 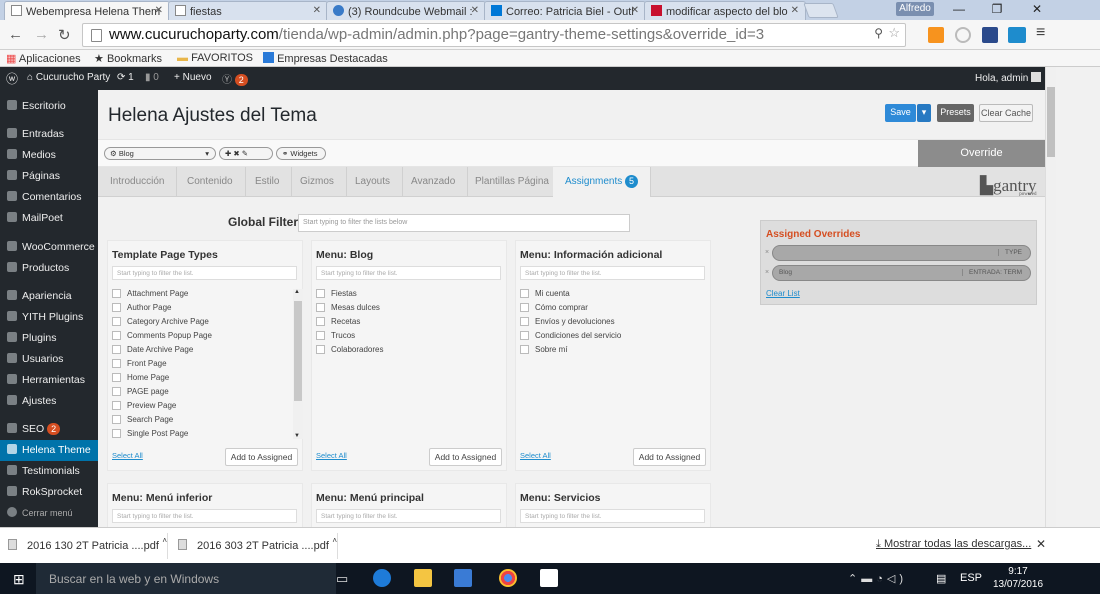 I want to click on override-actions: ✚ ✖ ✎, so click(x=246, y=153).